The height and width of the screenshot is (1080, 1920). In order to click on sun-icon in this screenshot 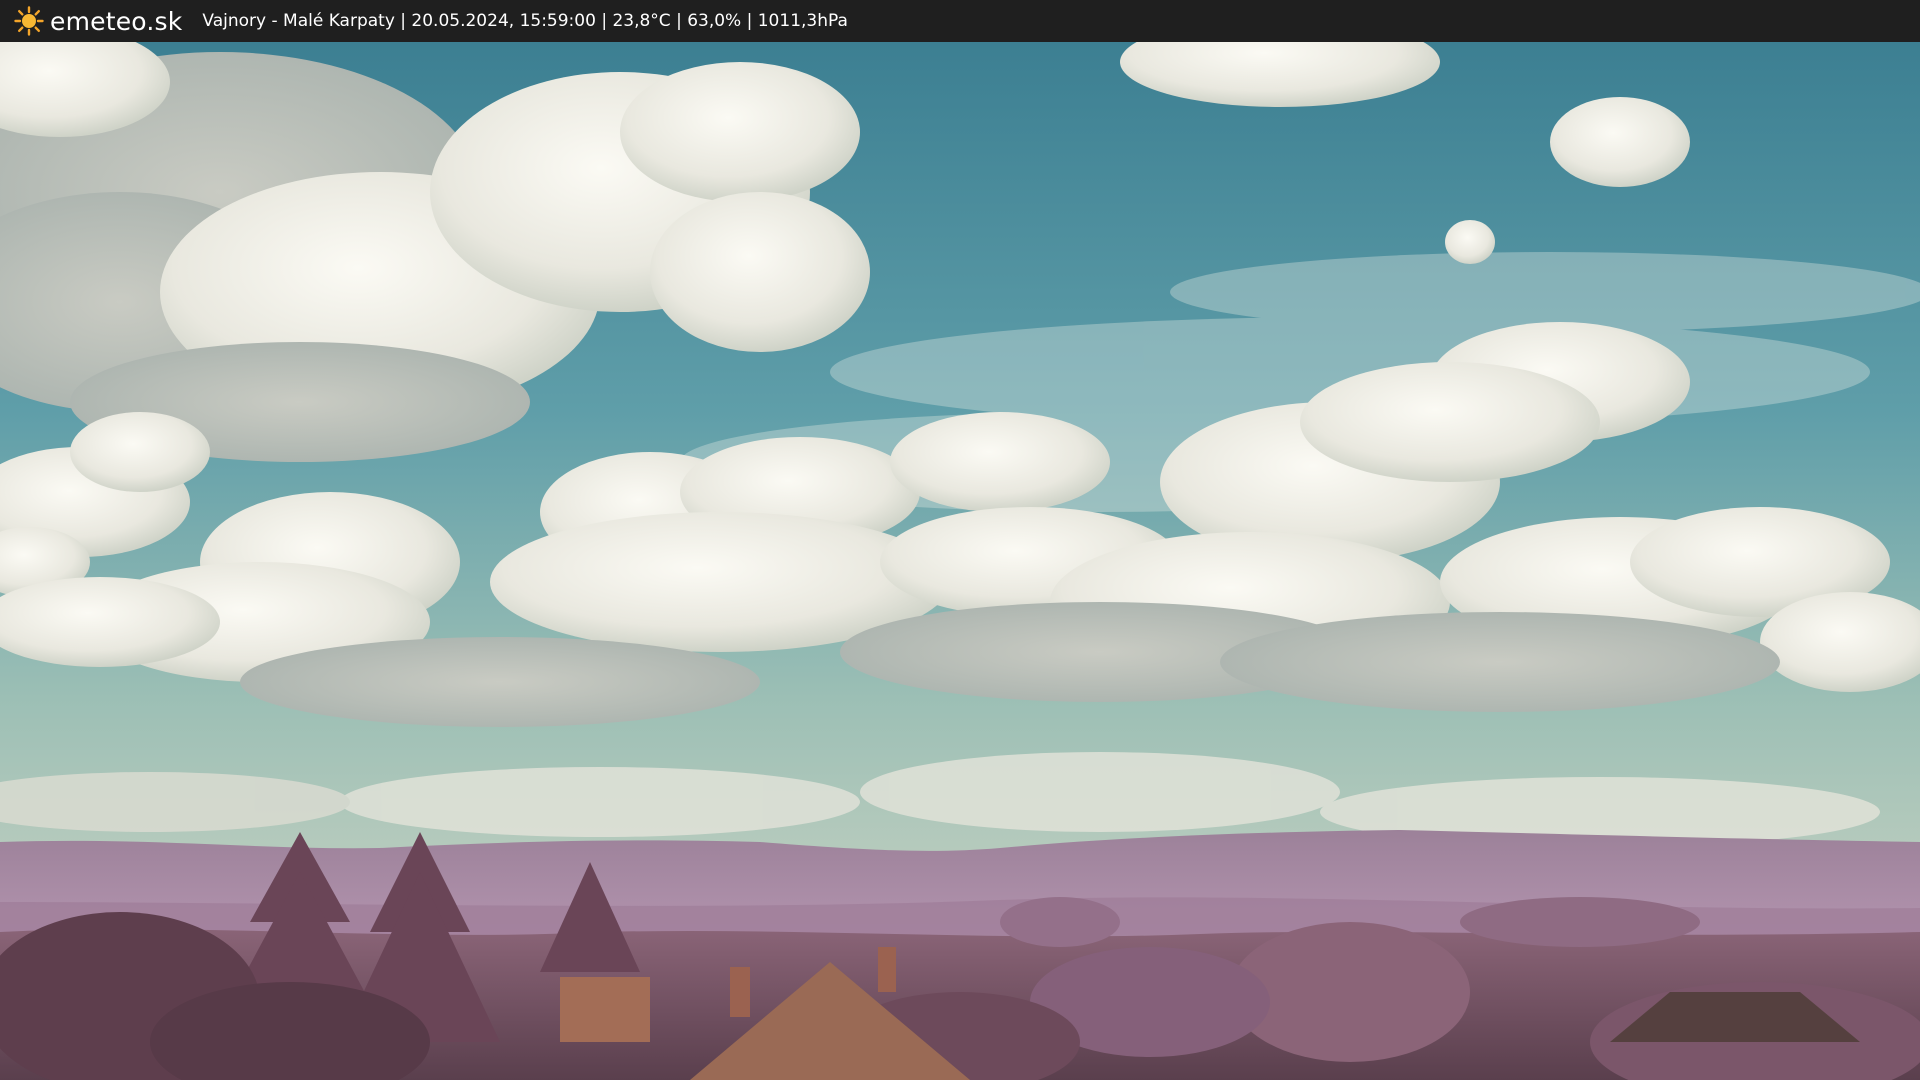, I will do `click(29, 21)`.